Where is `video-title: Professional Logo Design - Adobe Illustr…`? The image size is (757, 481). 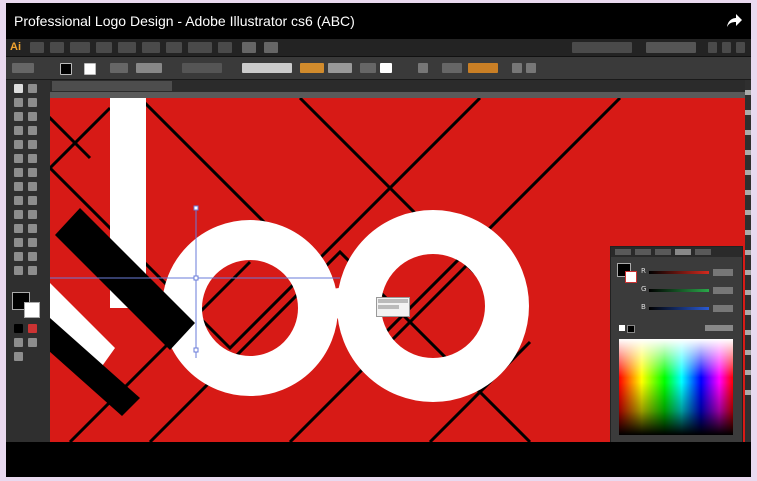 video-title: Professional Logo Design - Adobe Illustr… is located at coordinates (184, 21).